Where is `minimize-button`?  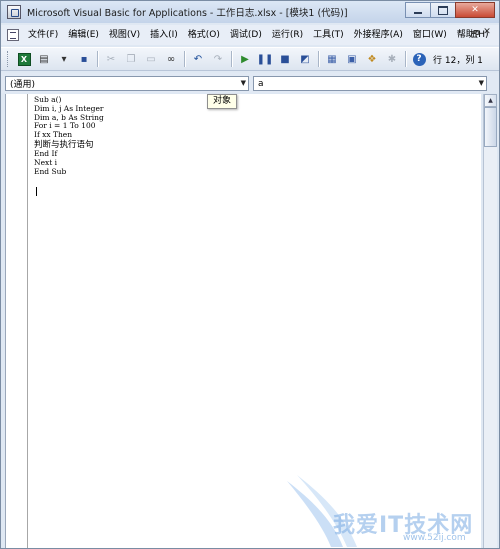
minimize-button is located at coordinates (418, 10).